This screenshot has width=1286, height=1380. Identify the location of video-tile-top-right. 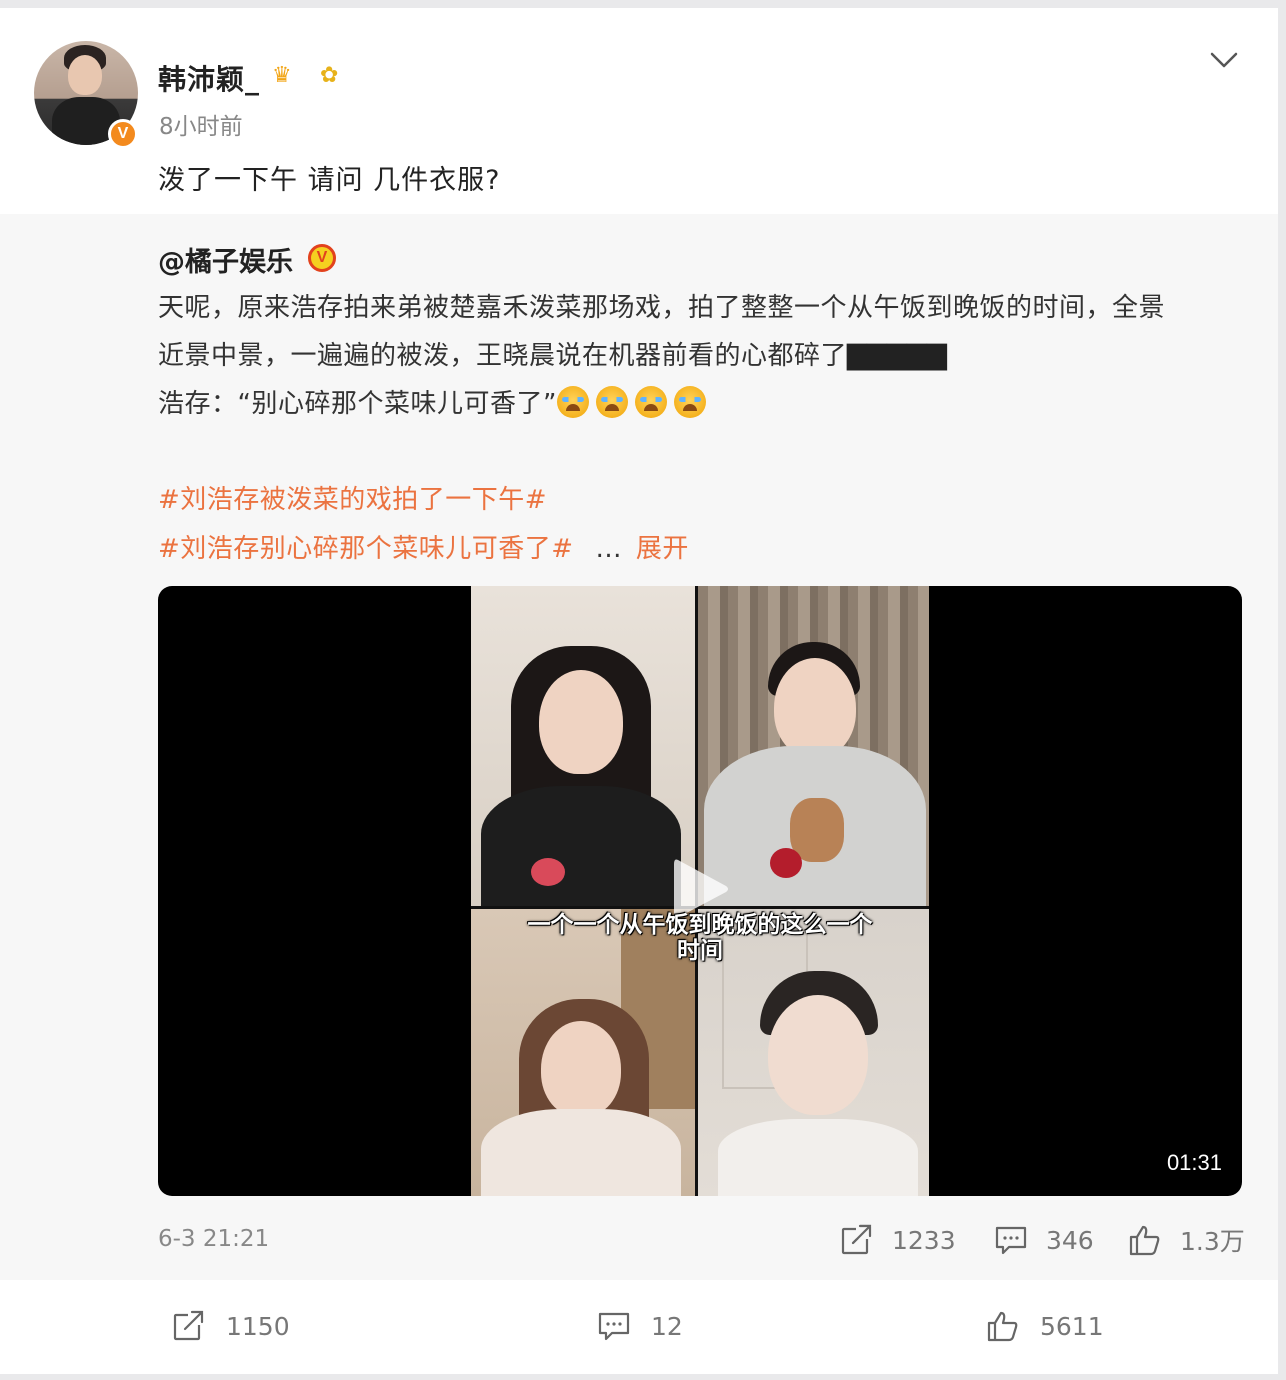
(813, 746).